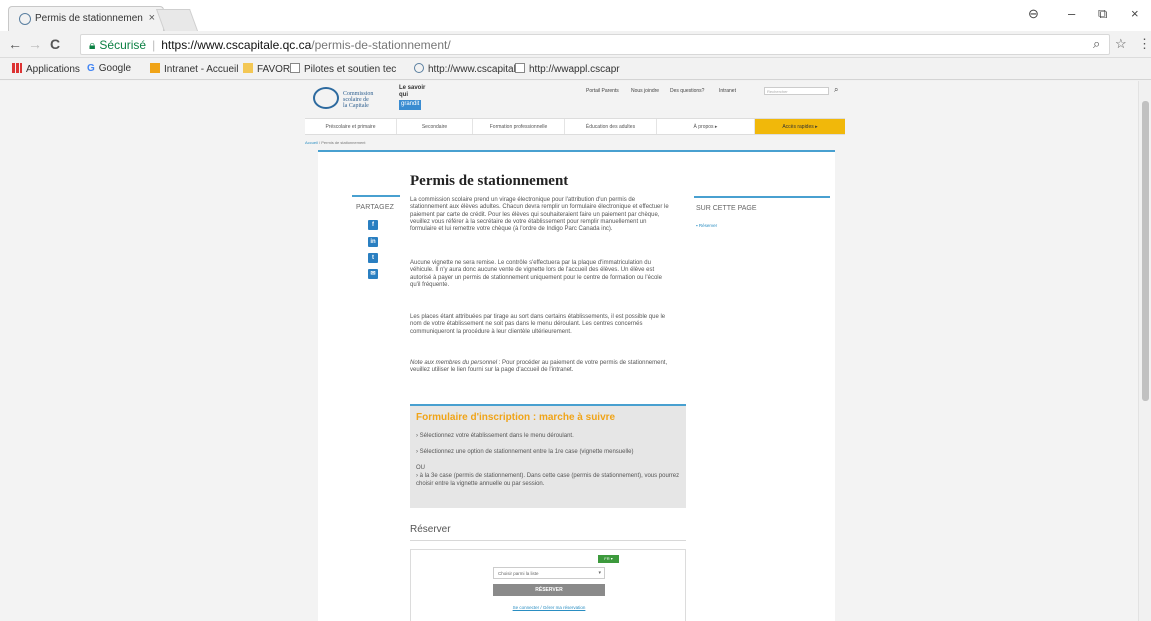  Describe the element at coordinates (375, 207) in the screenshot. I see `share-label: PARTAGEZ` at that location.